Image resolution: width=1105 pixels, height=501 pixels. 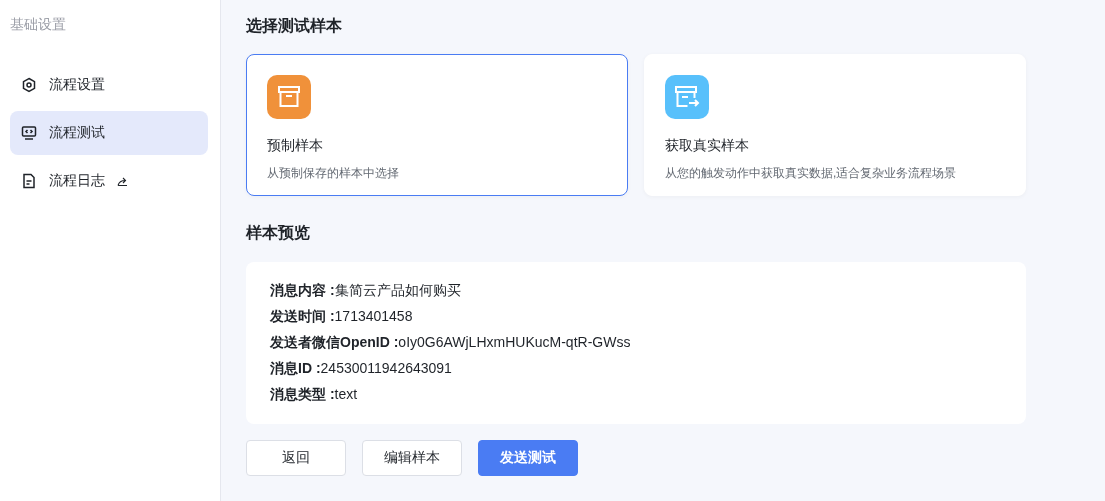 I want to click on preview-line: 消息ID :24530011942643091, so click(x=361, y=368).